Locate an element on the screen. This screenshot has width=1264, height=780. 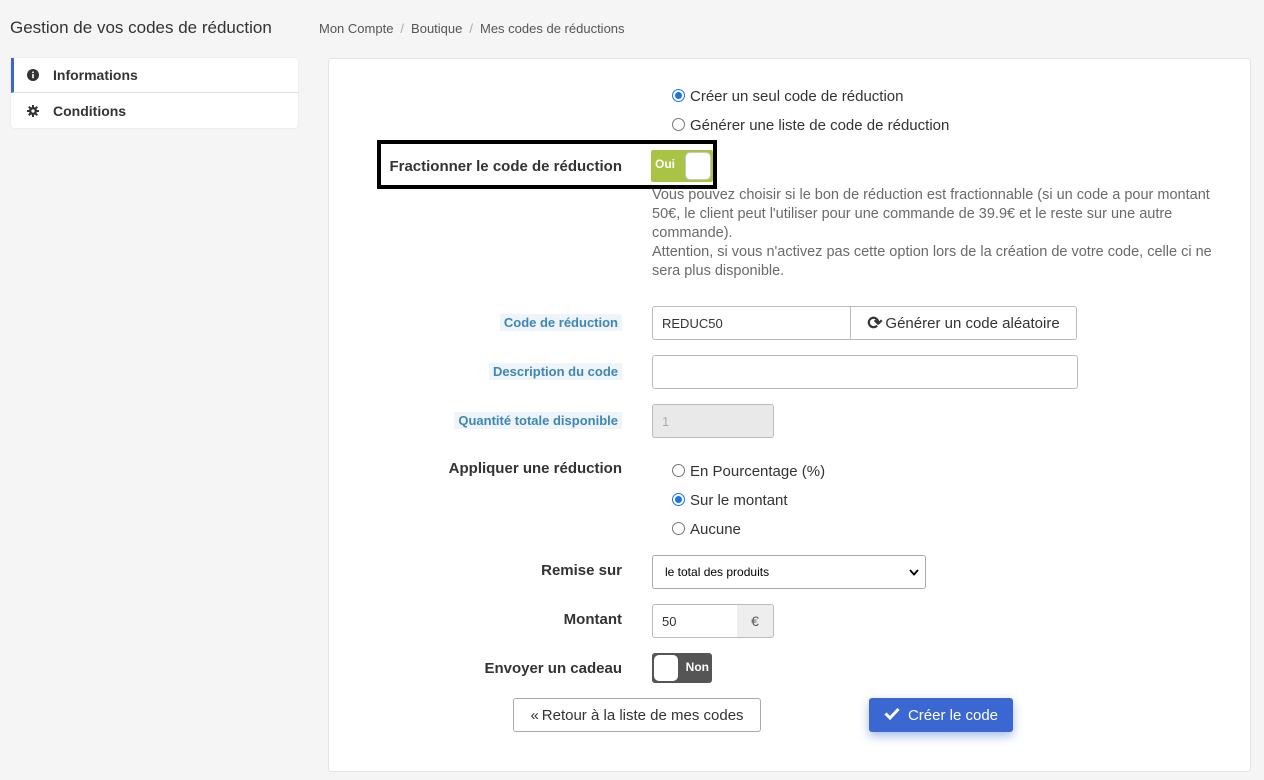
currency-addon: € is located at coordinates (755, 621).